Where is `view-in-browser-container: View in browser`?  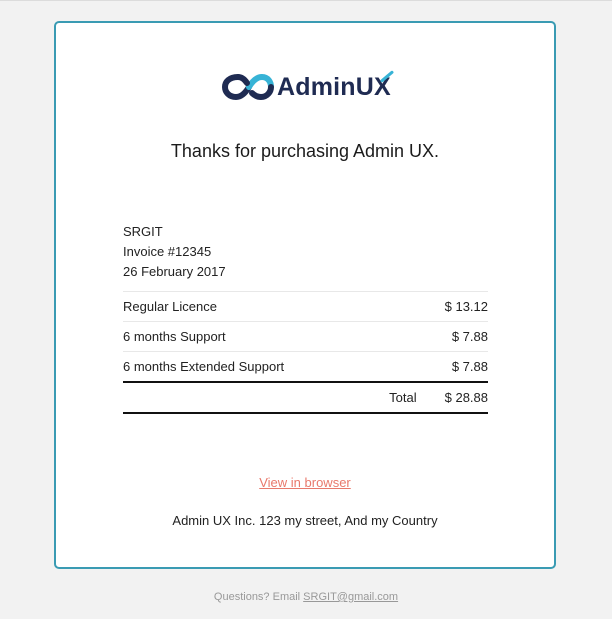
view-in-browser-container: View in browser is located at coordinates (305, 482).